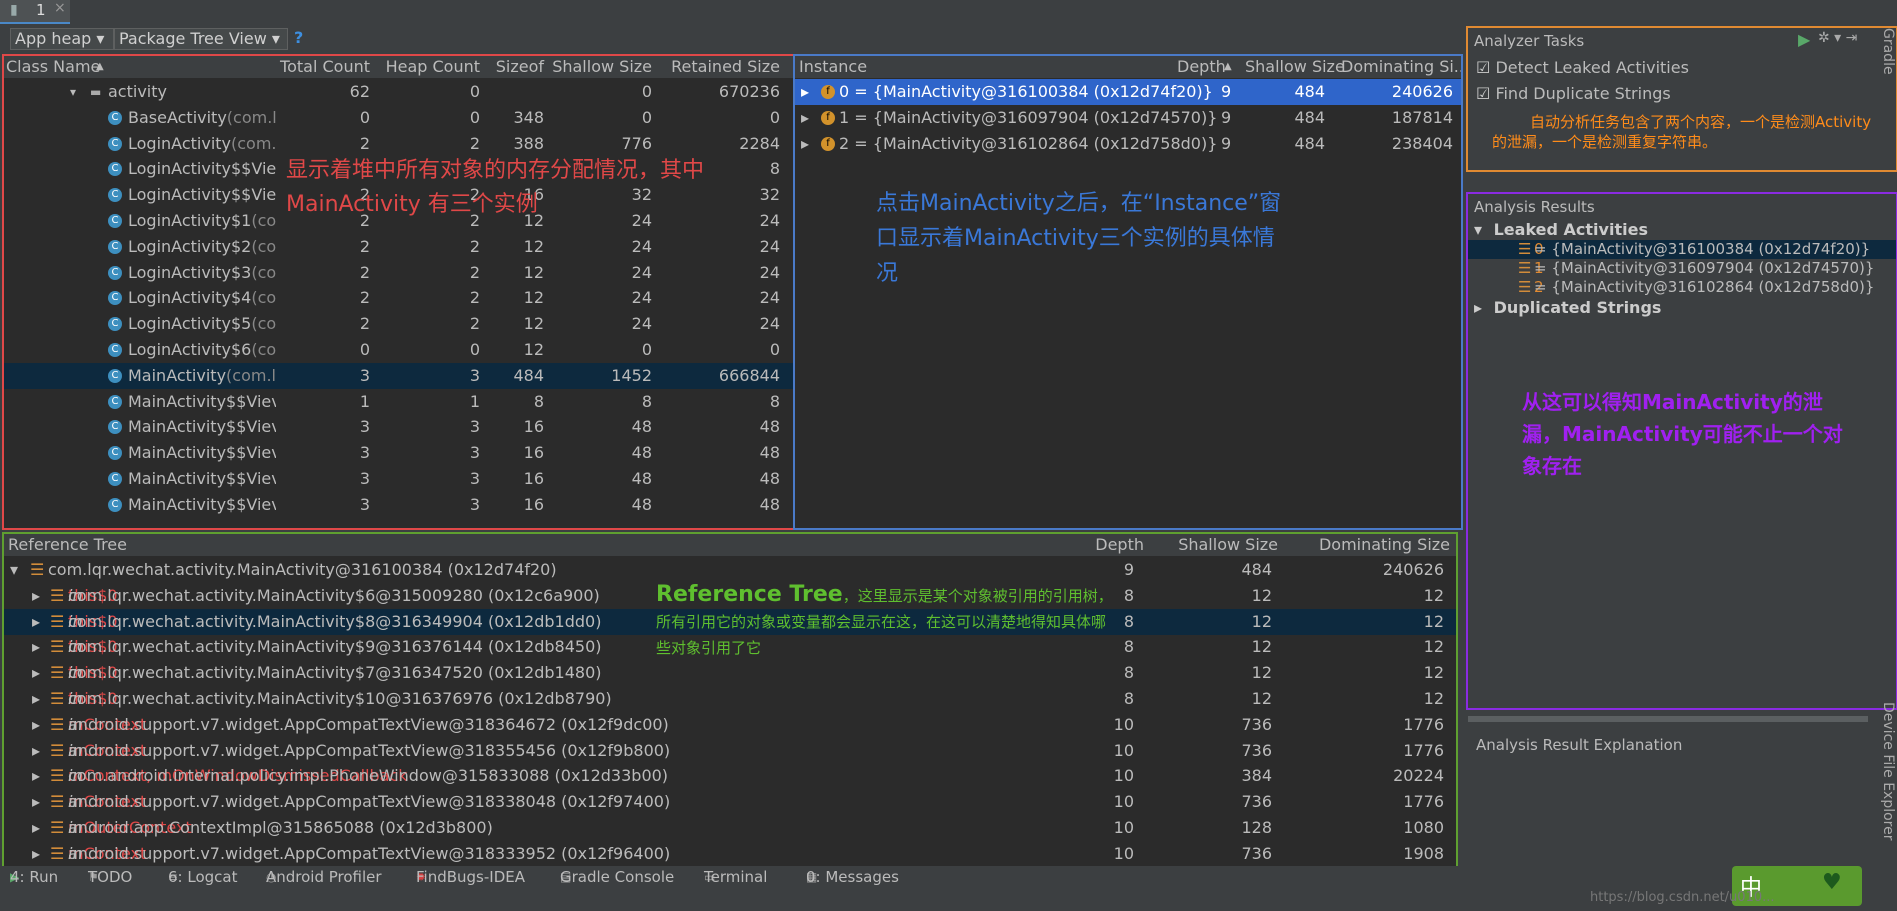 The image size is (1897, 911). What do you see at coordinates (399, 350) in the screenshot?
I see `class-row: C LoginActivity$6 (co 0 0 12 0 0` at bounding box center [399, 350].